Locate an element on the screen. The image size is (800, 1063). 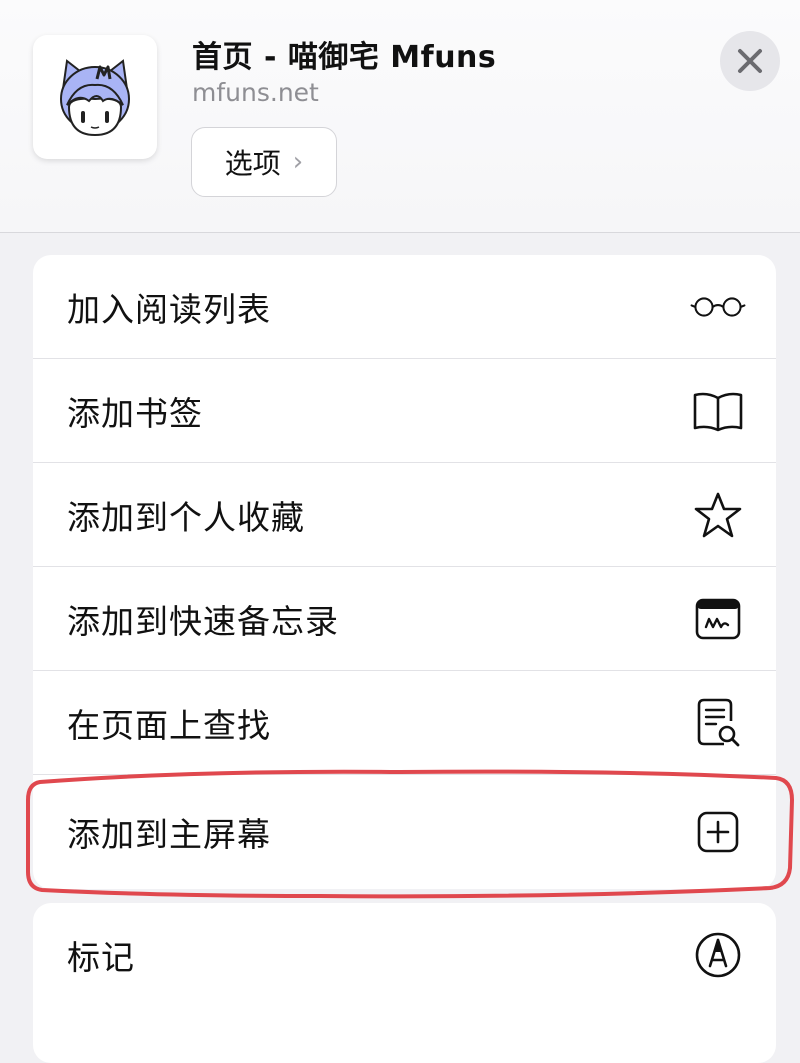
menu-item-label: 添加到主屏幕 is located at coordinates (169, 834).